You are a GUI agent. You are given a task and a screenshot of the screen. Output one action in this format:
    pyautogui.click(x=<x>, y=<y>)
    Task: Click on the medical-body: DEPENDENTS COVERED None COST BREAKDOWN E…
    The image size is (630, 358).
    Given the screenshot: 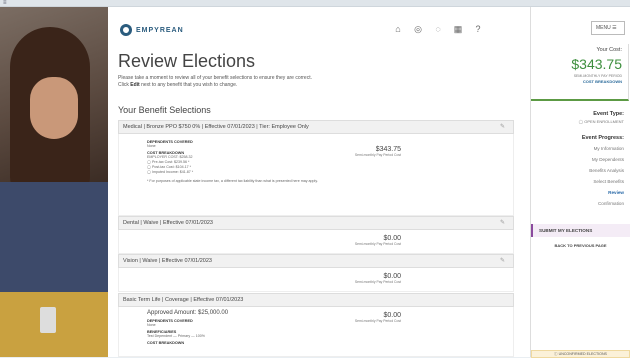 What is the action you would take?
    pyautogui.click(x=316, y=175)
    